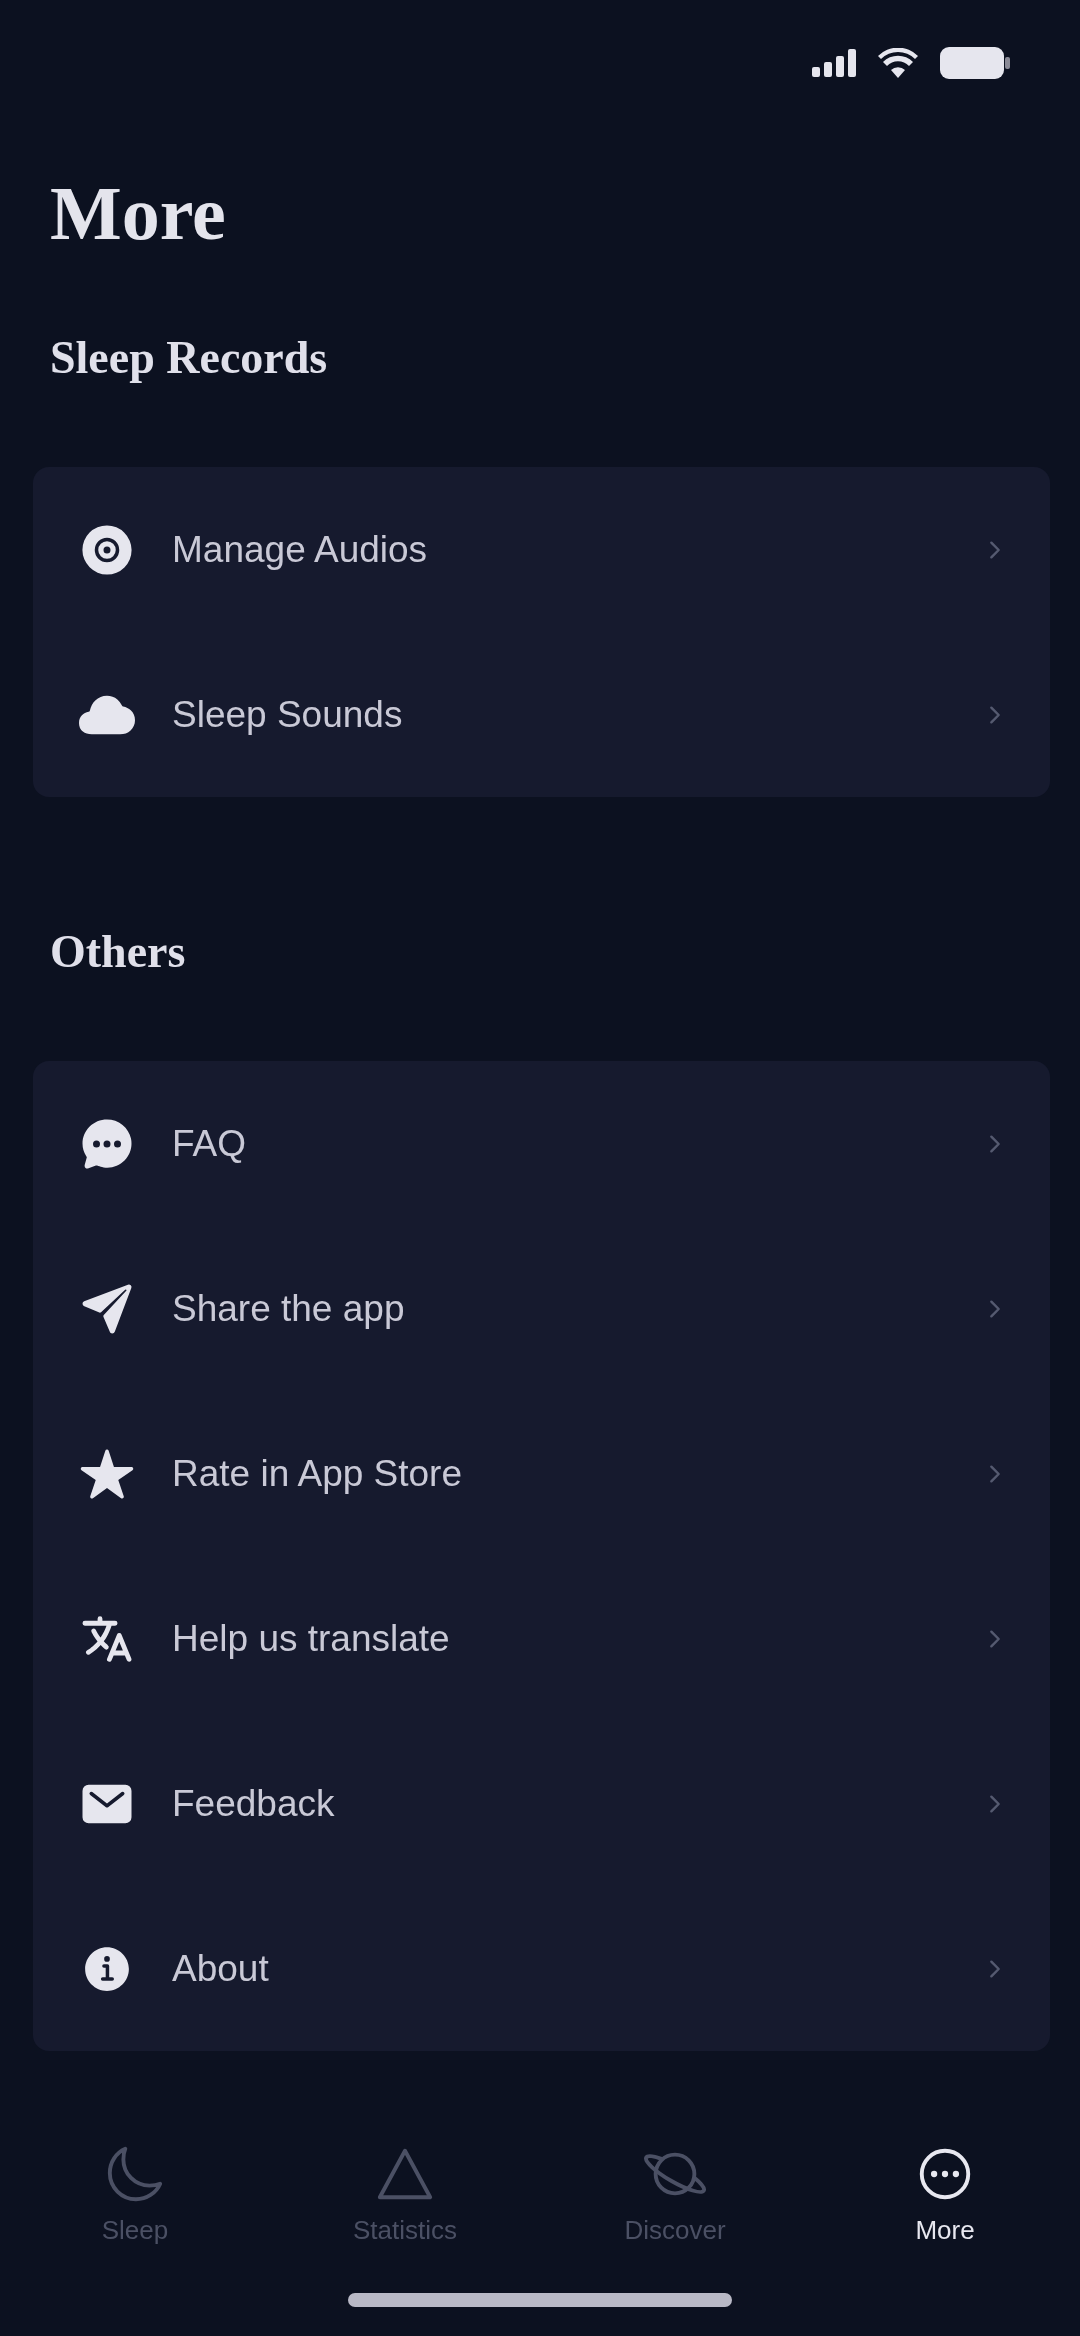 The height and width of the screenshot is (2336, 1080). I want to click on page-title: More, so click(138, 213).